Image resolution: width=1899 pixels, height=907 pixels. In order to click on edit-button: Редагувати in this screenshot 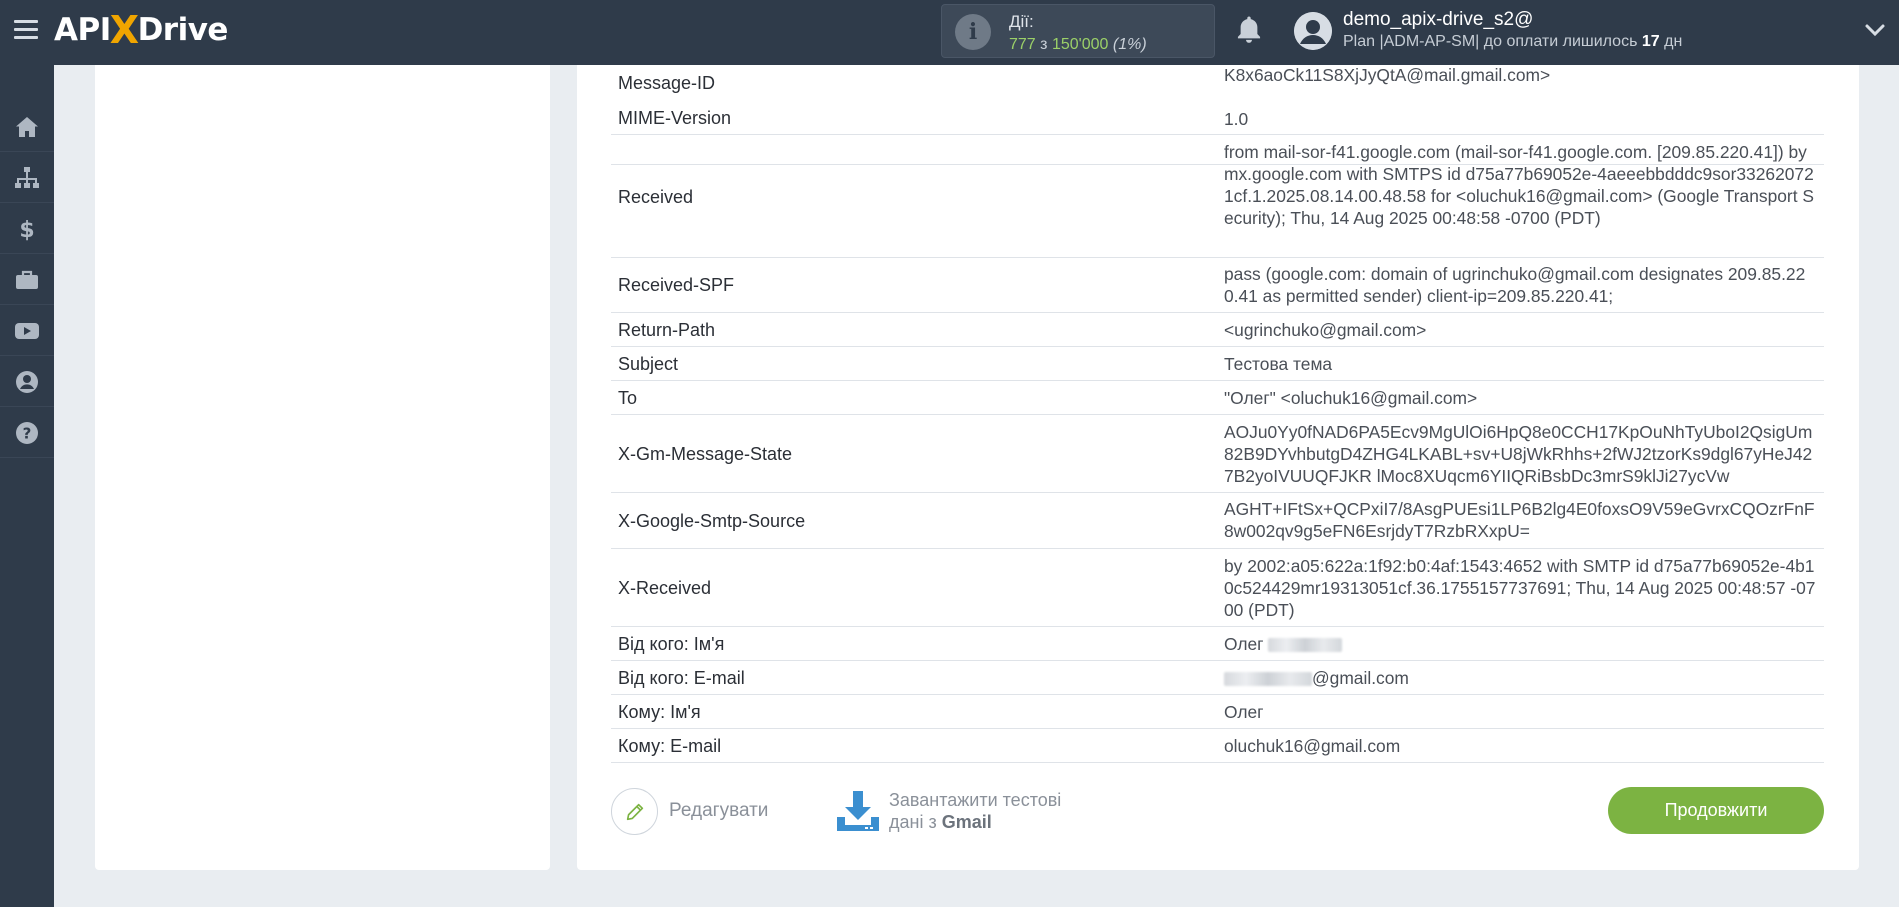, I will do `click(701, 812)`.